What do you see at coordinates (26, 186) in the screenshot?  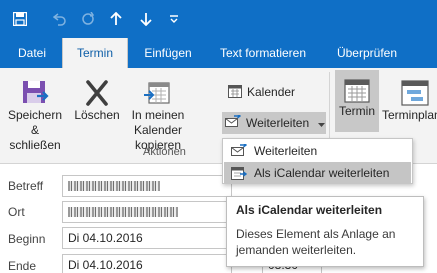 I see `subject-label: Betreff` at bounding box center [26, 186].